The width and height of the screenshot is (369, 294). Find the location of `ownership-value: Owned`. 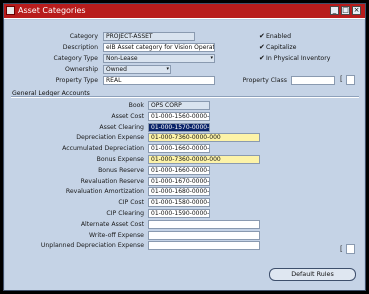

ownership-value: Owned is located at coordinates (116, 69).